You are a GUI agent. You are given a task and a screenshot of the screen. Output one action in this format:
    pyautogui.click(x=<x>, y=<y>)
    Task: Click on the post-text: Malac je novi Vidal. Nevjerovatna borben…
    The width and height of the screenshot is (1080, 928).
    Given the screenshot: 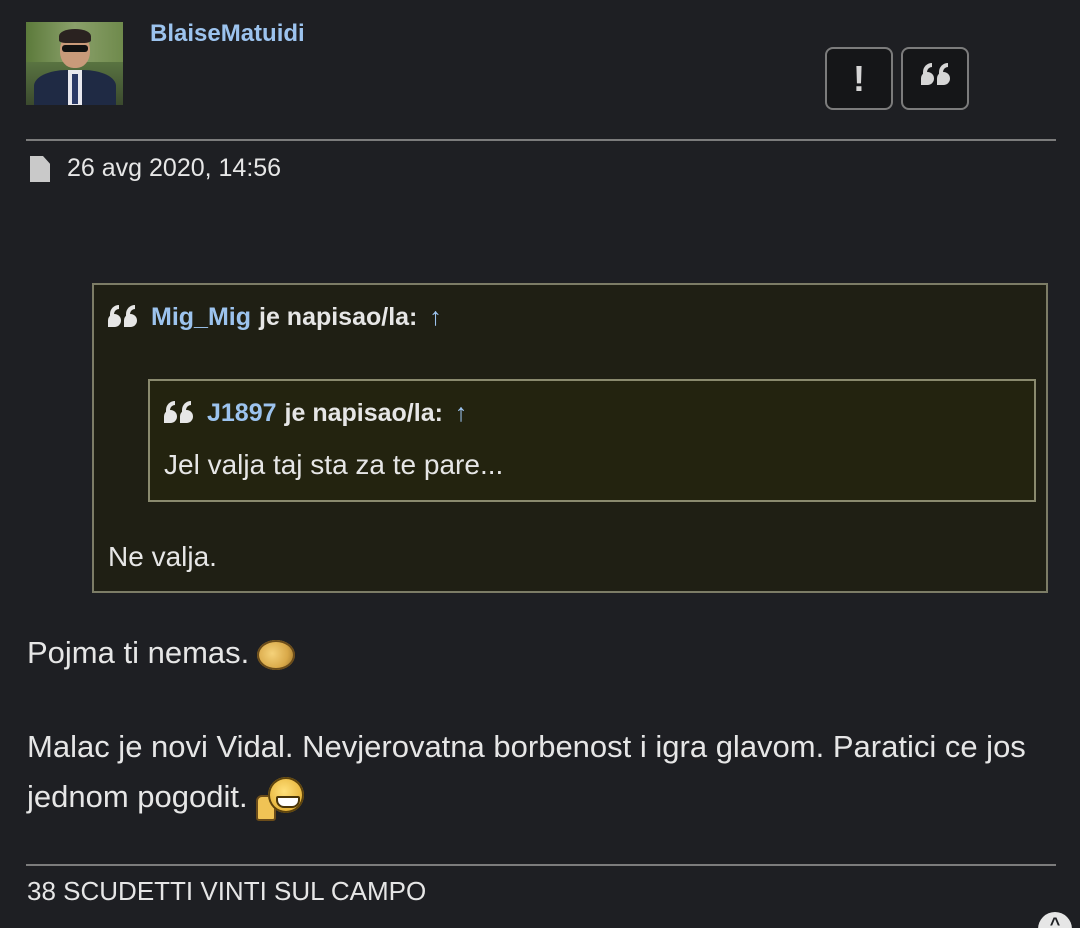 What is the action you would take?
    pyautogui.click(x=526, y=771)
    